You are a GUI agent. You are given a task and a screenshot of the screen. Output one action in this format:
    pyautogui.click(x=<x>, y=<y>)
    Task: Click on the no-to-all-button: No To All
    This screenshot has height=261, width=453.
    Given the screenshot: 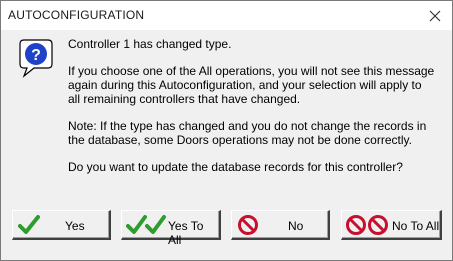 What is the action you would take?
    pyautogui.click(x=391, y=225)
    